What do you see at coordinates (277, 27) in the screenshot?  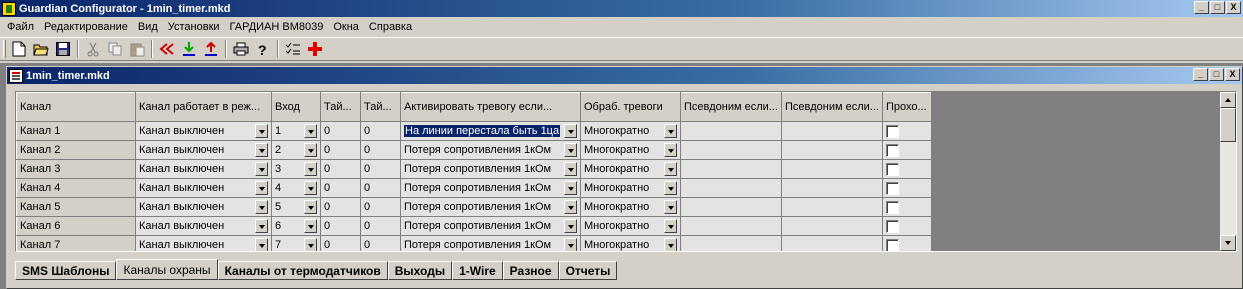 I see `menu-device: ГАРДИАН ВМ8039` at bounding box center [277, 27].